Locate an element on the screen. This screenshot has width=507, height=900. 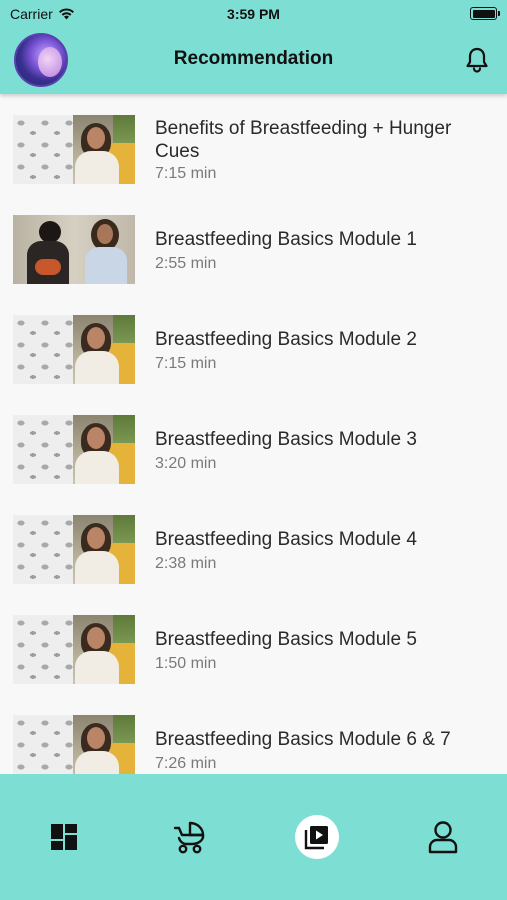
video-duration: 2:55 min is located at coordinates (186, 263).